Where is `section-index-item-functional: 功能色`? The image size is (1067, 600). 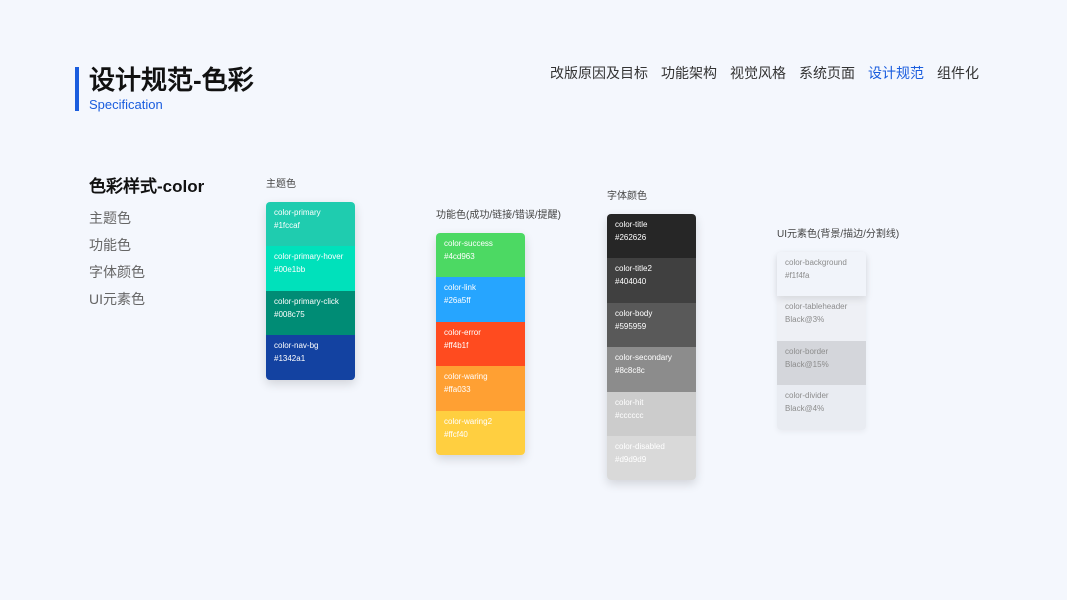
section-index-item-functional: 功能色 is located at coordinates (110, 245).